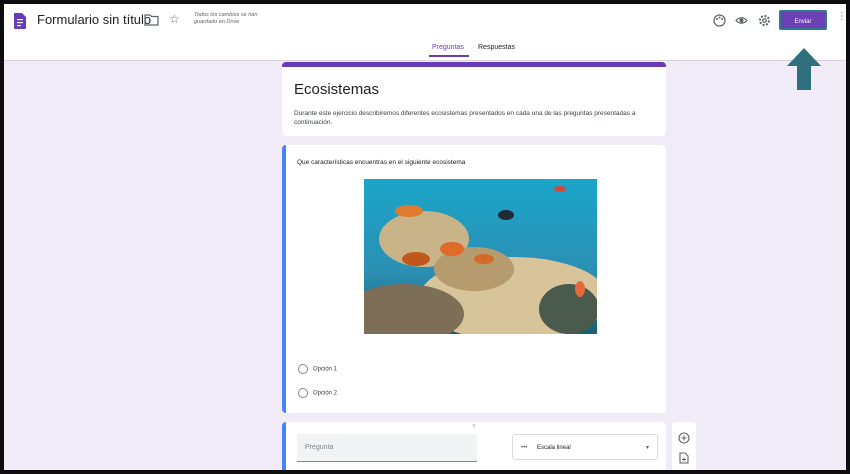 The height and width of the screenshot is (474, 850). What do you see at coordinates (524, 448) in the screenshot?
I see `linear-scale-icon: •••` at bounding box center [524, 448].